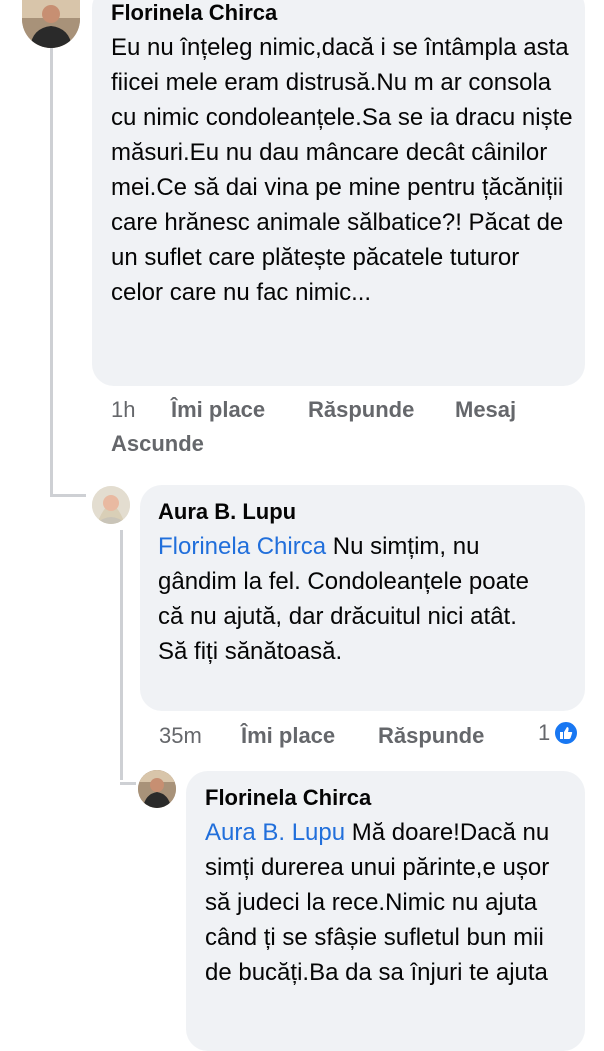 The width and height of the screenshot is (604, 1051). Describe the element at coordinates (128, 783) in the screenshot. I see `thread-line-reply-curve` at that location.